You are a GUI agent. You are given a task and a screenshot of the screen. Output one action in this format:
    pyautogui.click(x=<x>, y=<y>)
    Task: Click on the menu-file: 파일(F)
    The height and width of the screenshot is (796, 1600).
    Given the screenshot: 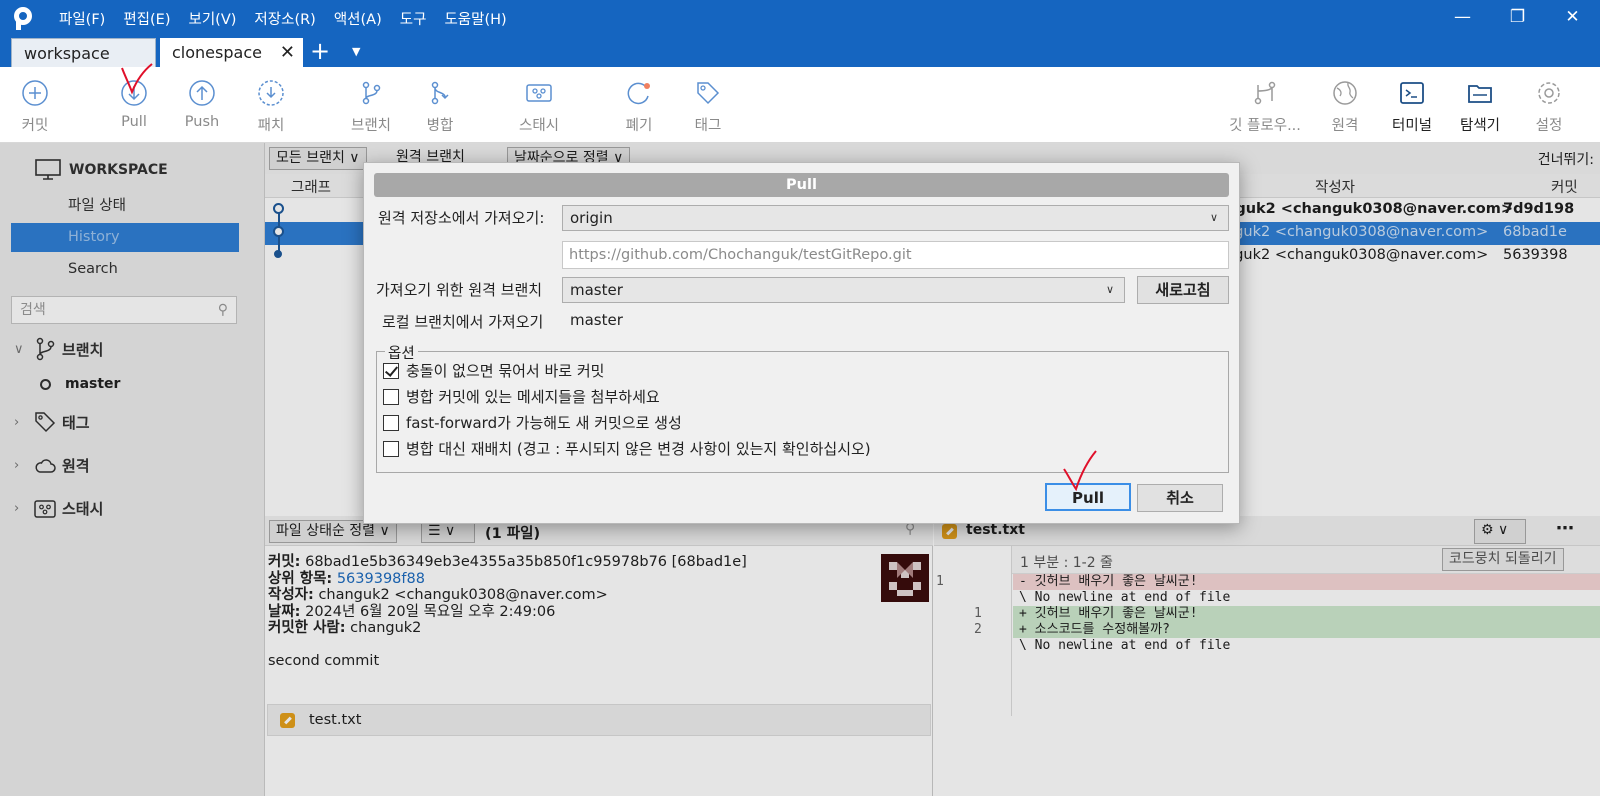 What is the action you would take?
    pyautogui.click(x=82, y=18)
    